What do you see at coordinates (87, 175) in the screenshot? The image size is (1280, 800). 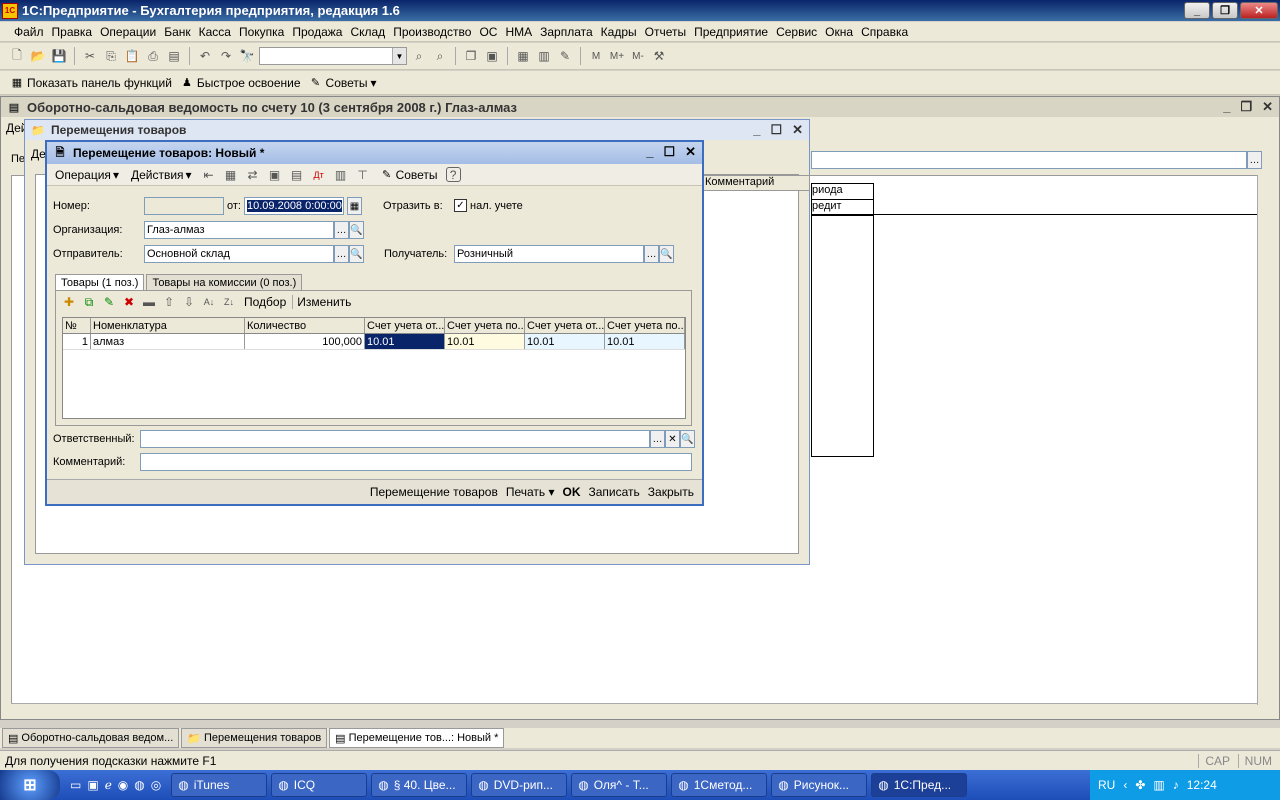 I see `operation-menu: Операция ▾` at bounding box center [87, 175].